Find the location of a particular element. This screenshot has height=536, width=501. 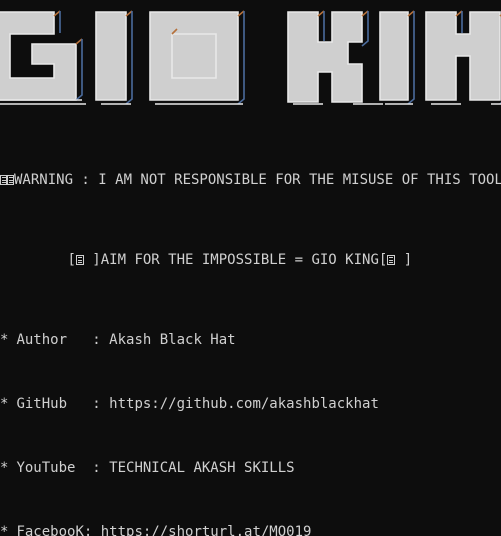

tagline-close-bracket: ] is located at coordinates (404, 260).